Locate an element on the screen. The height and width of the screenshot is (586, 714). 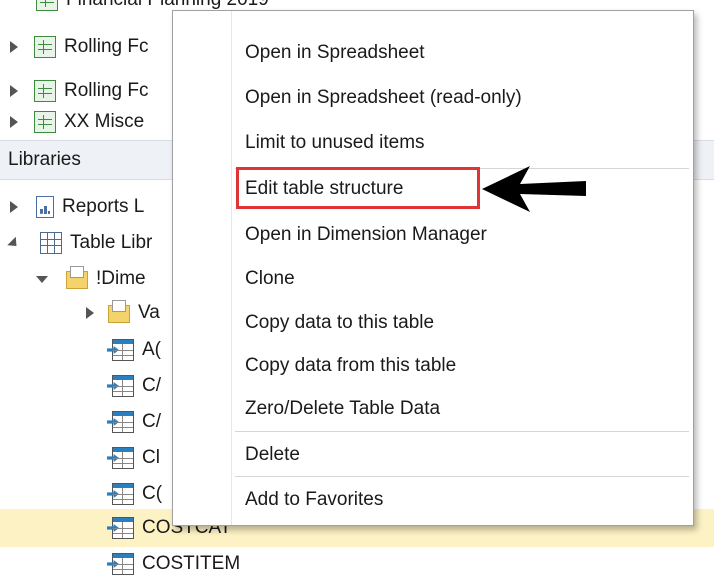
menu-item-open-in-spreadsheet: Open in Spreadsheet is located at coordinates (462, 53).